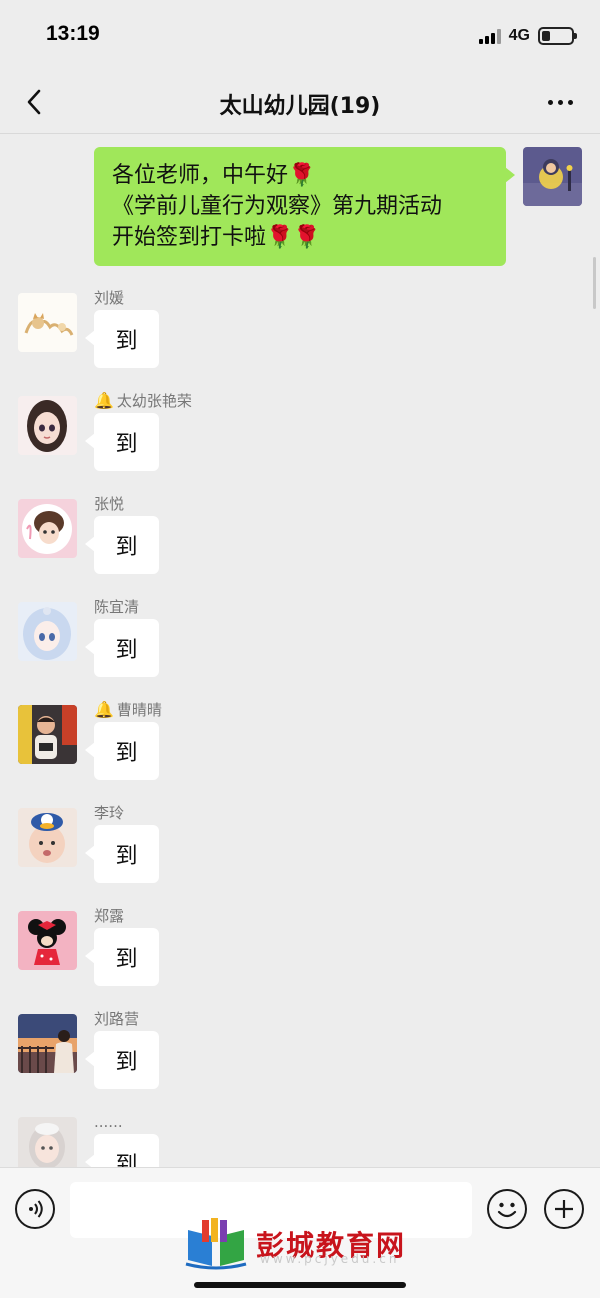  Describe the element at coordinates (594, 283) in the screenshot. I see `scrollbar` at that location.